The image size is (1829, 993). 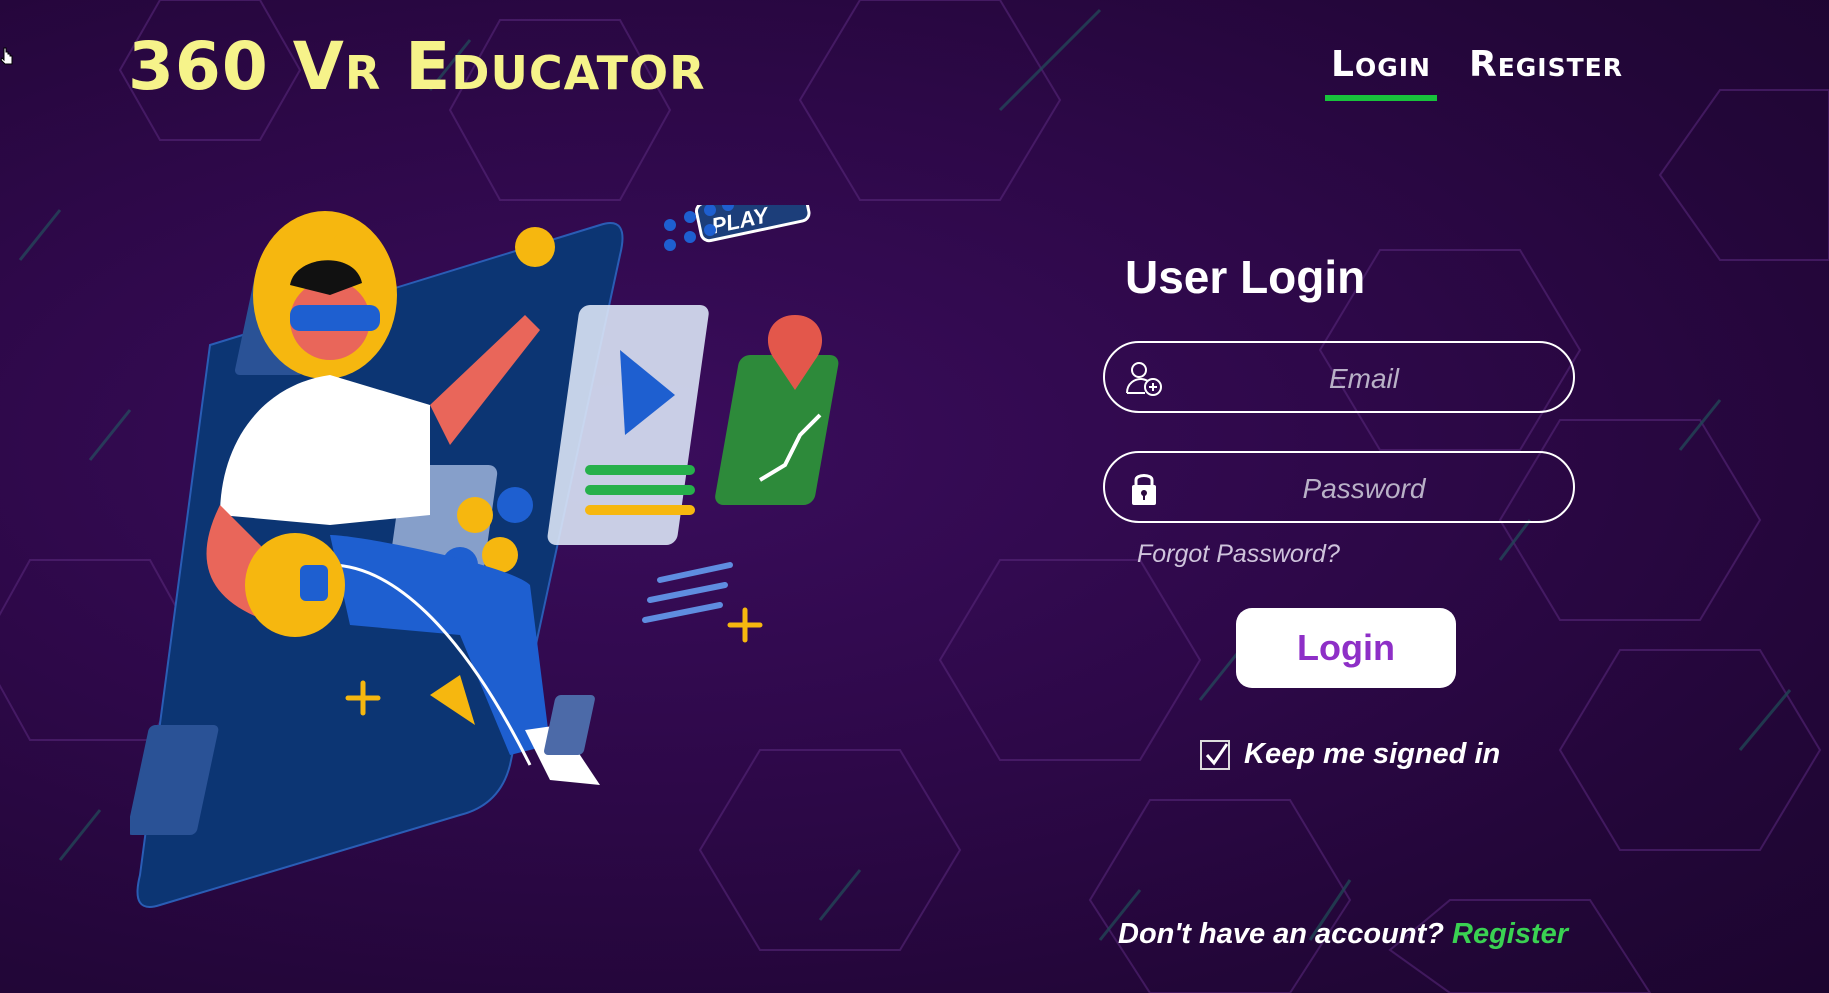 I want to click on top-nav: Login Register, so click(x=1477, y=70).